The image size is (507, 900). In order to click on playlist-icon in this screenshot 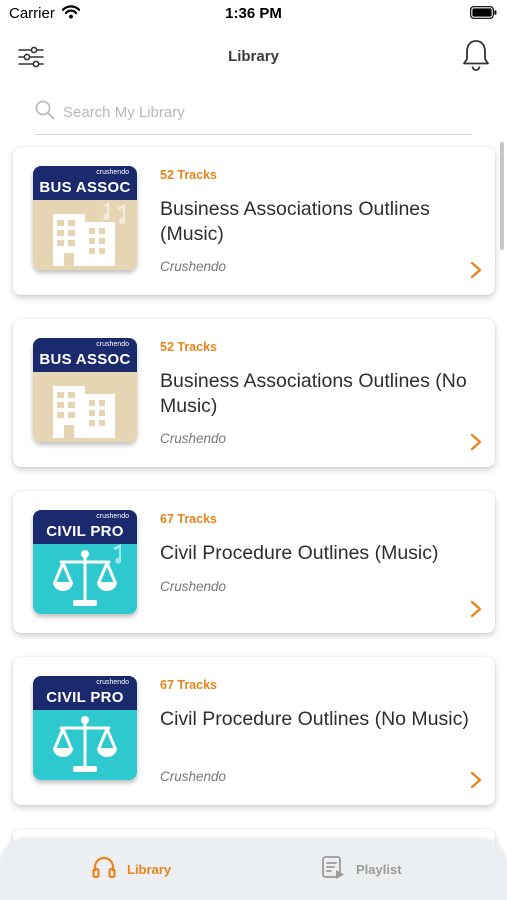, I will do `click(333, 869)`.